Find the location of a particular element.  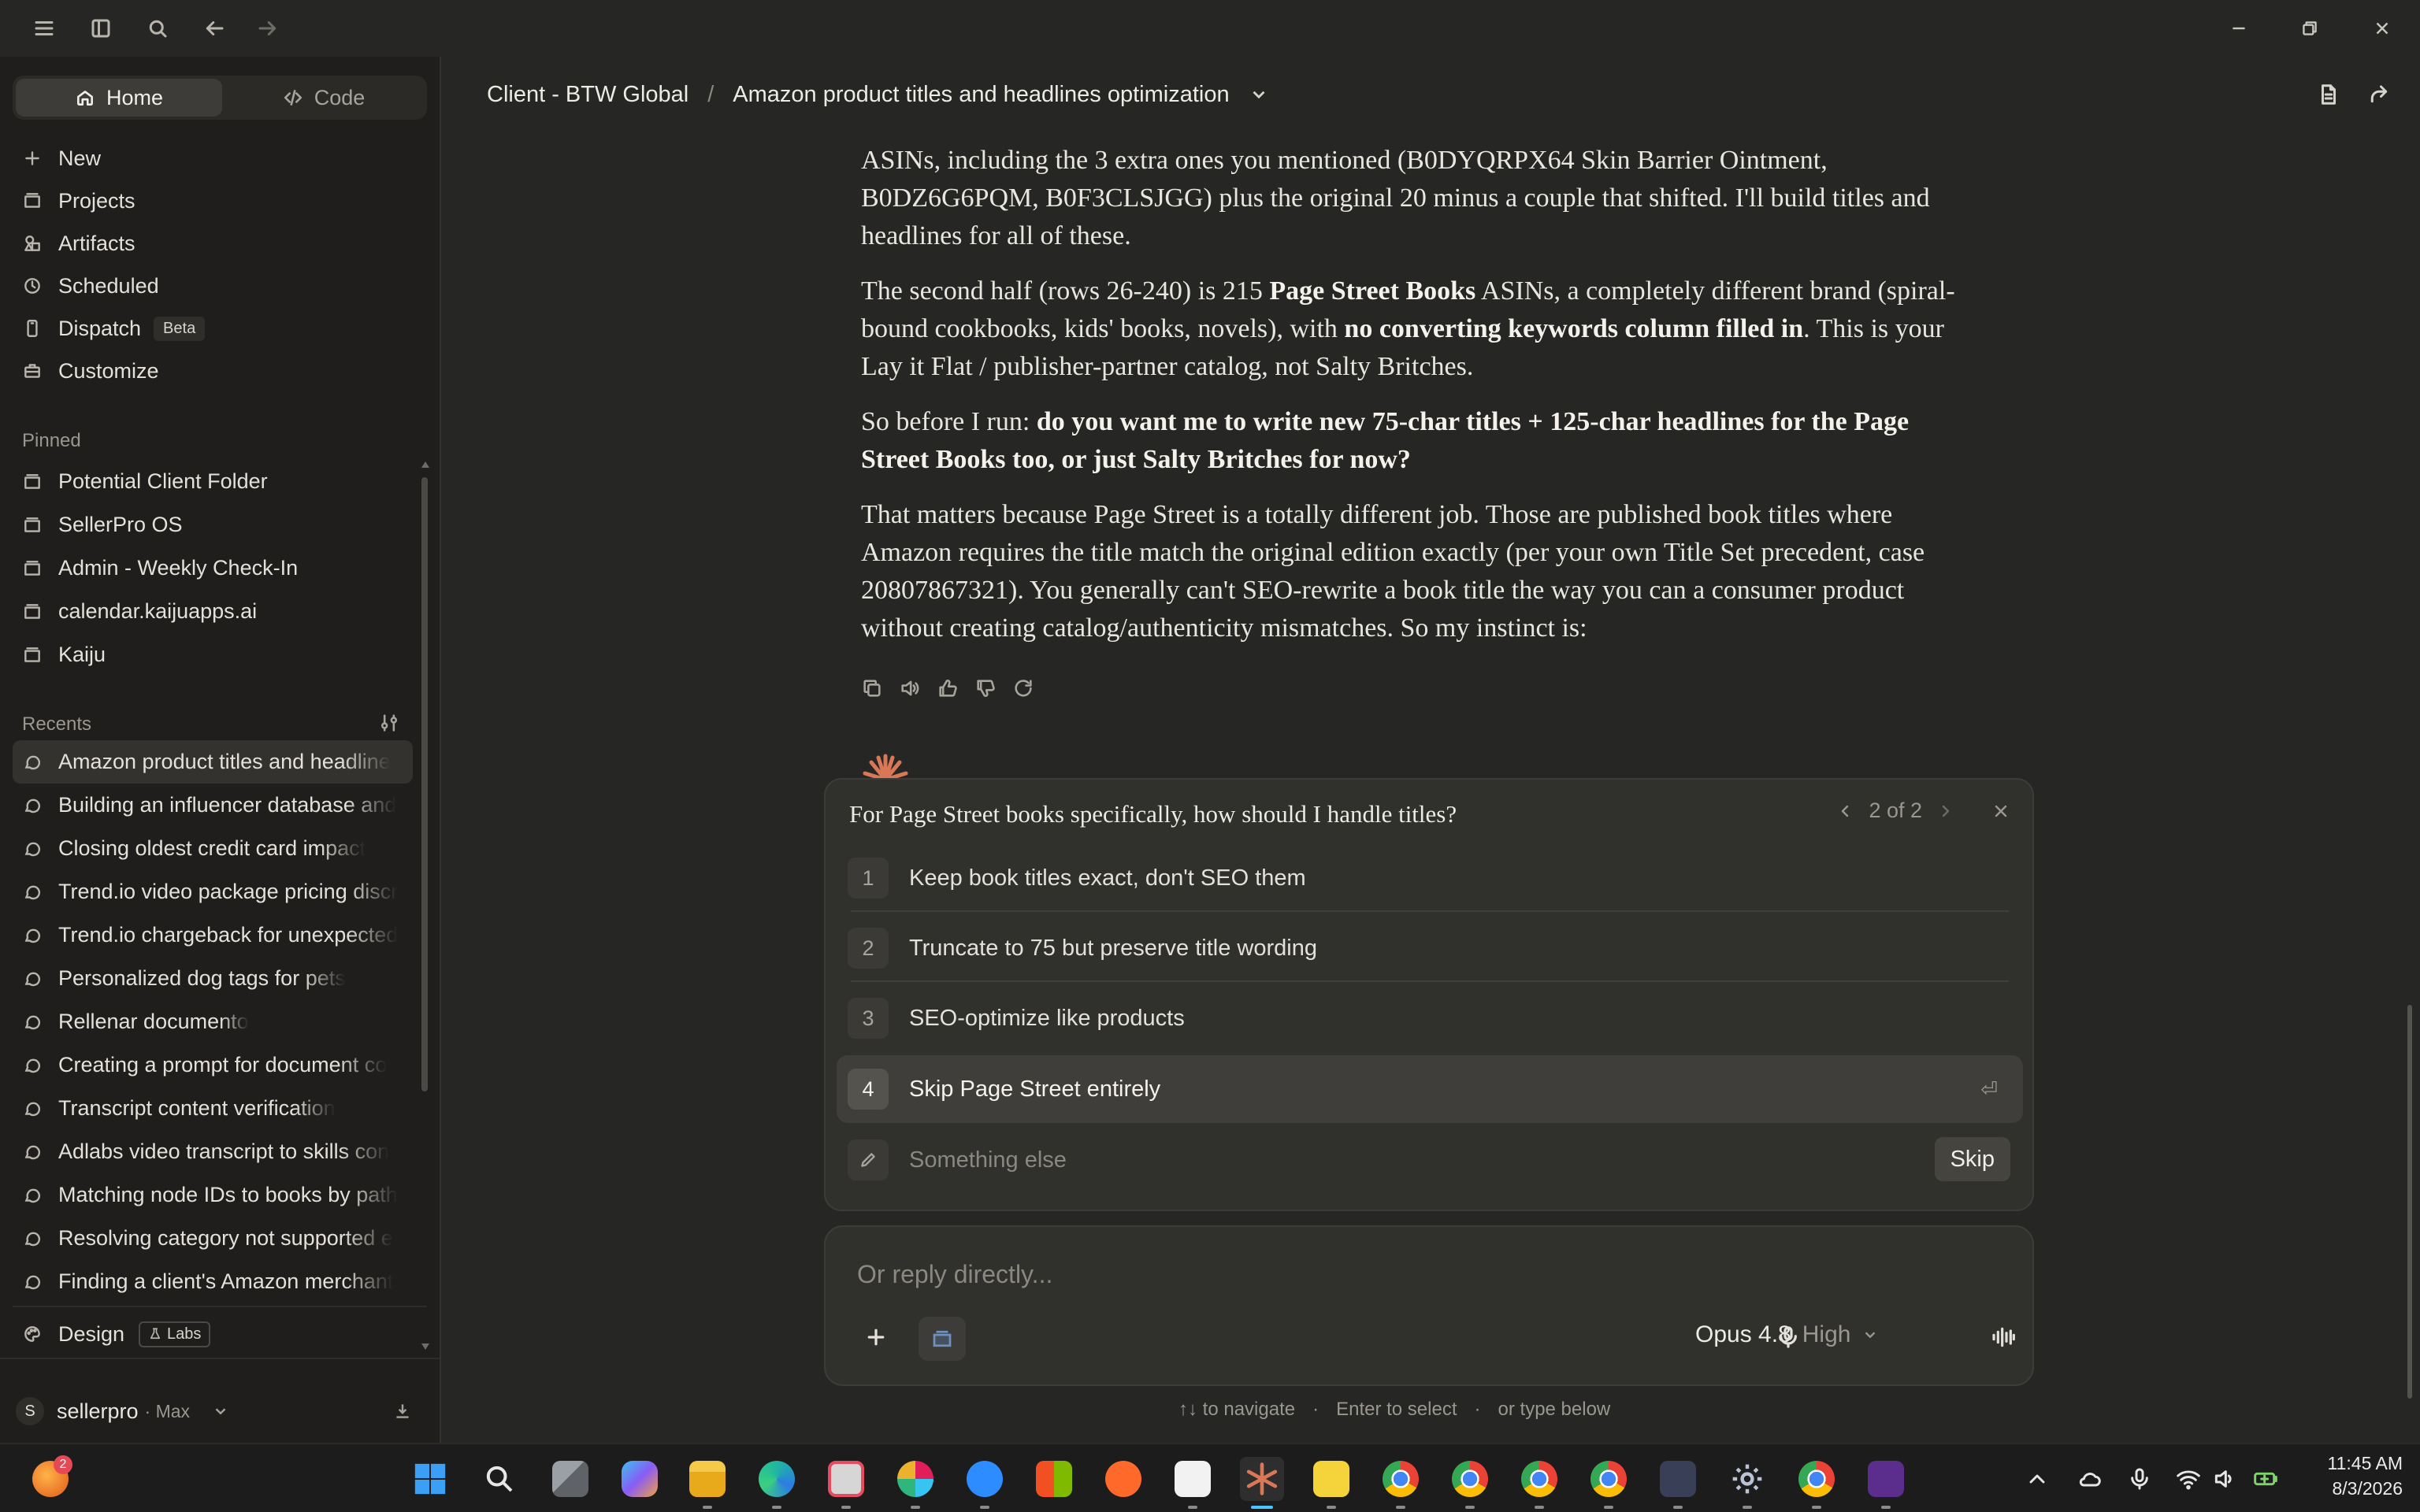

speaker-icon is located at coordinates (910, 688).